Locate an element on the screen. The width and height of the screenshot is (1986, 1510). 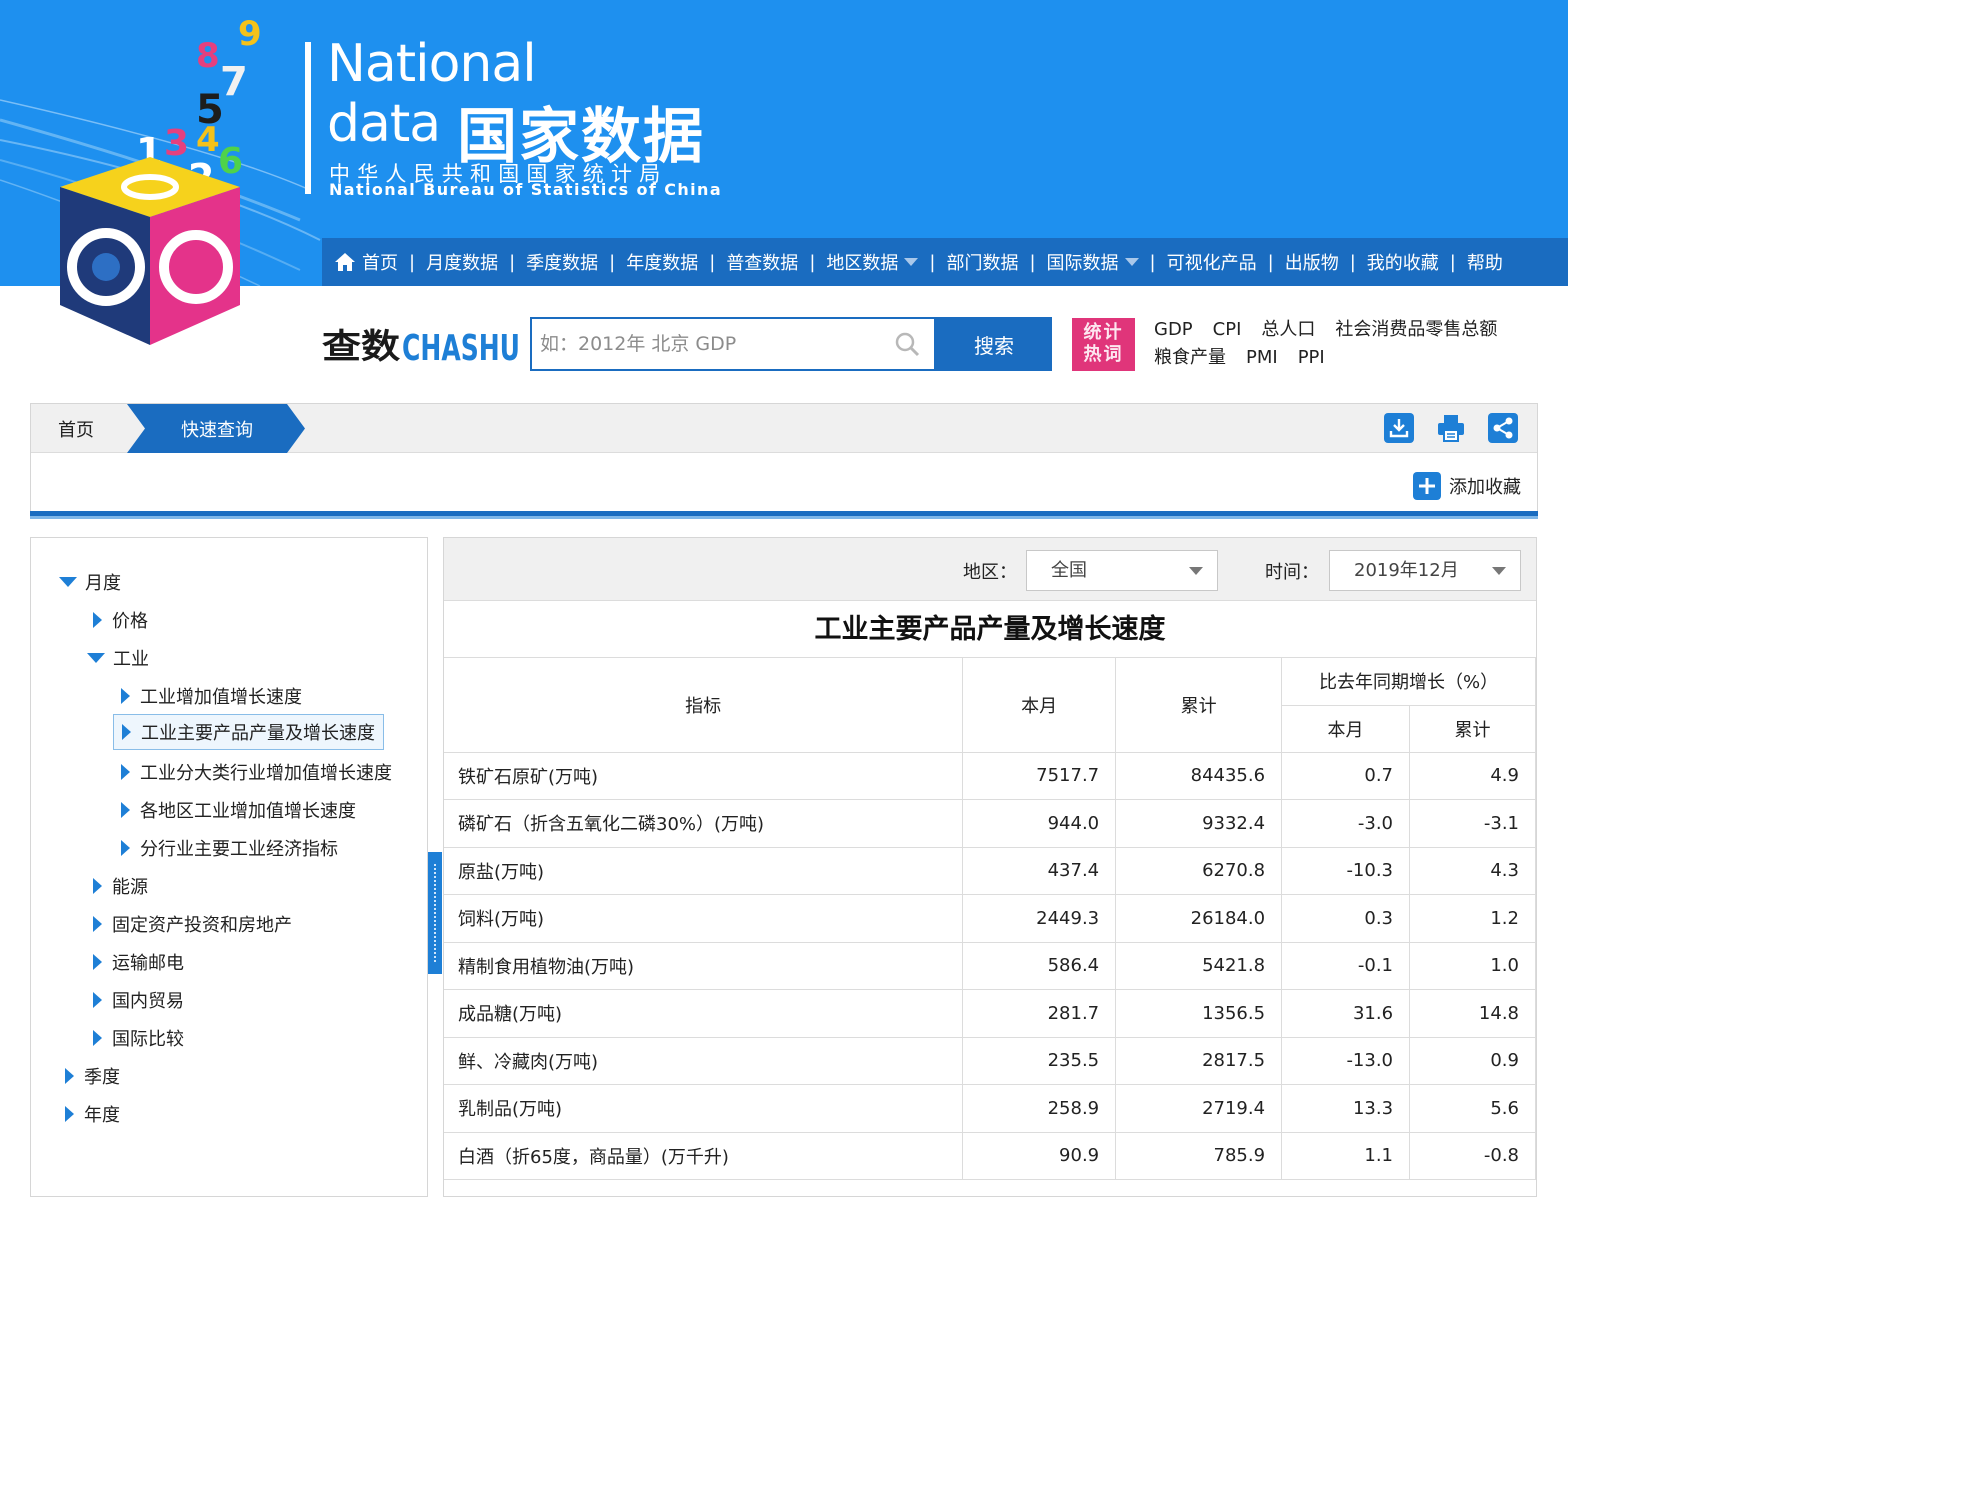
nav-item: 可视化产品 is located at coordinates (1212, 262).